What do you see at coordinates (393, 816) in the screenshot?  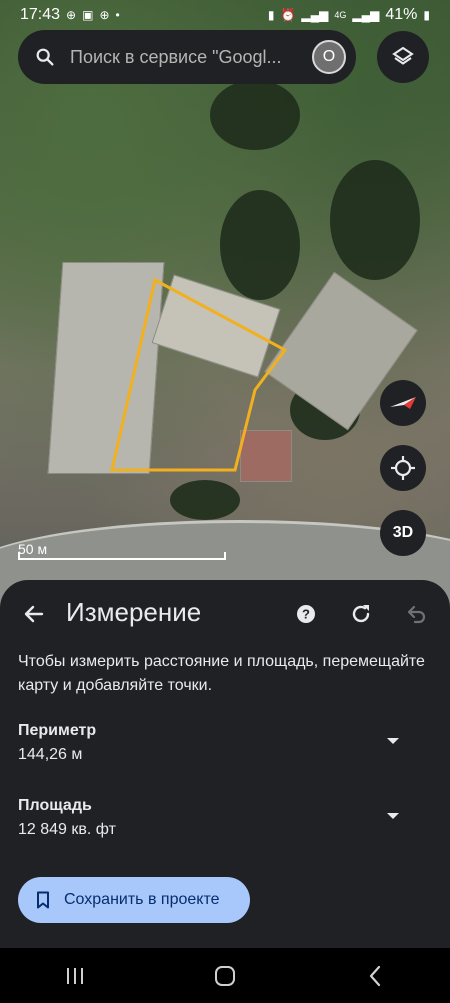 I see `area-units-dropdown-icon` at bounding box center [393, 816].